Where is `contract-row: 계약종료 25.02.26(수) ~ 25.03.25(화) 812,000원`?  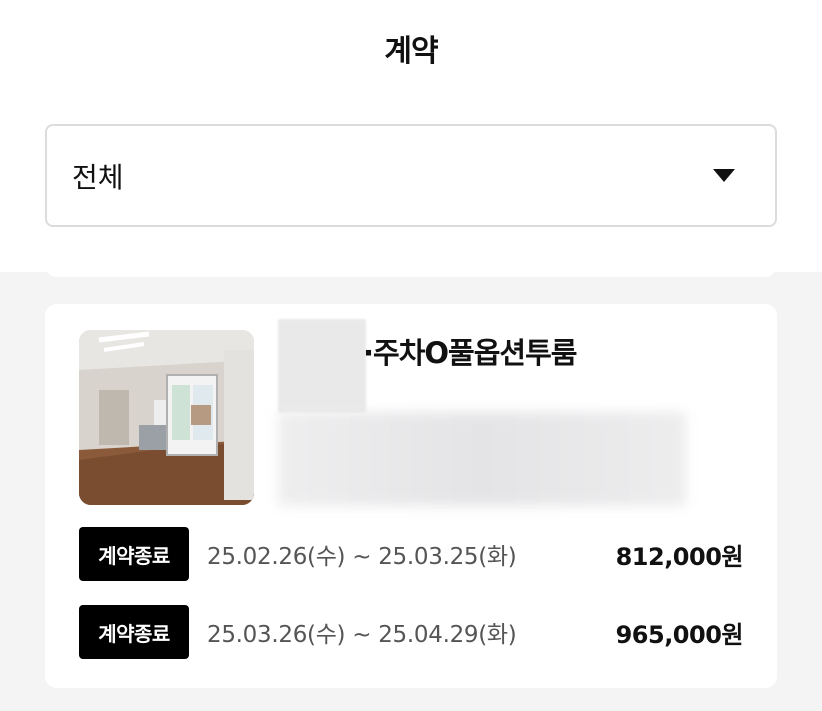
contract-row: 계약종료 25.02.26(수) ~ 25.03.25(화) 812,000원 is located at coordinates (411, 554).